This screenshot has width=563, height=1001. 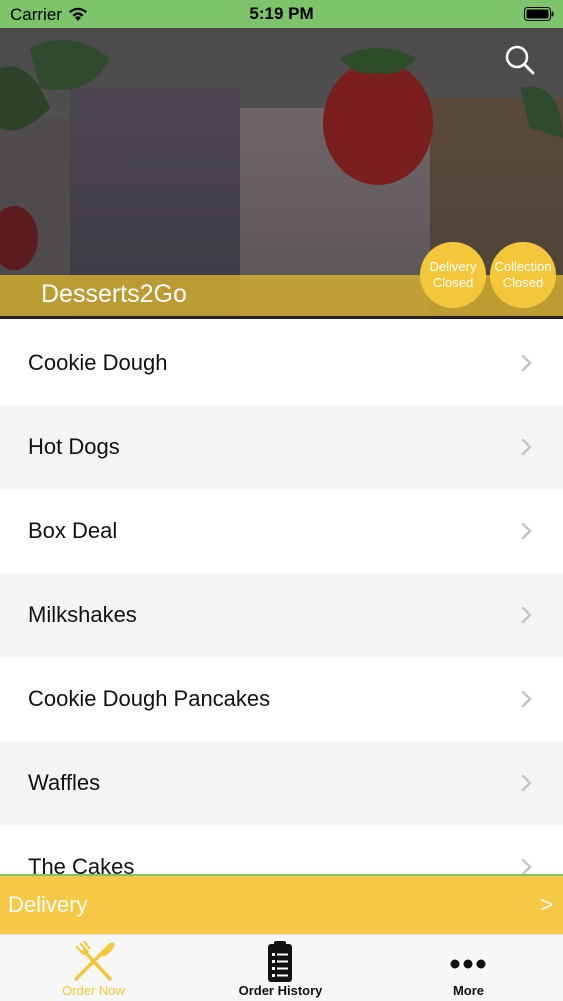 I want to click on list-item: The Cakes, so click(x=281, y=849).